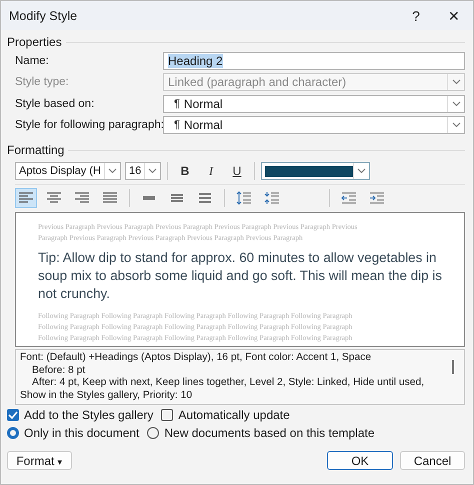 The image size is (474, 485). I want to click on align-center-icon, so click(54, 198).